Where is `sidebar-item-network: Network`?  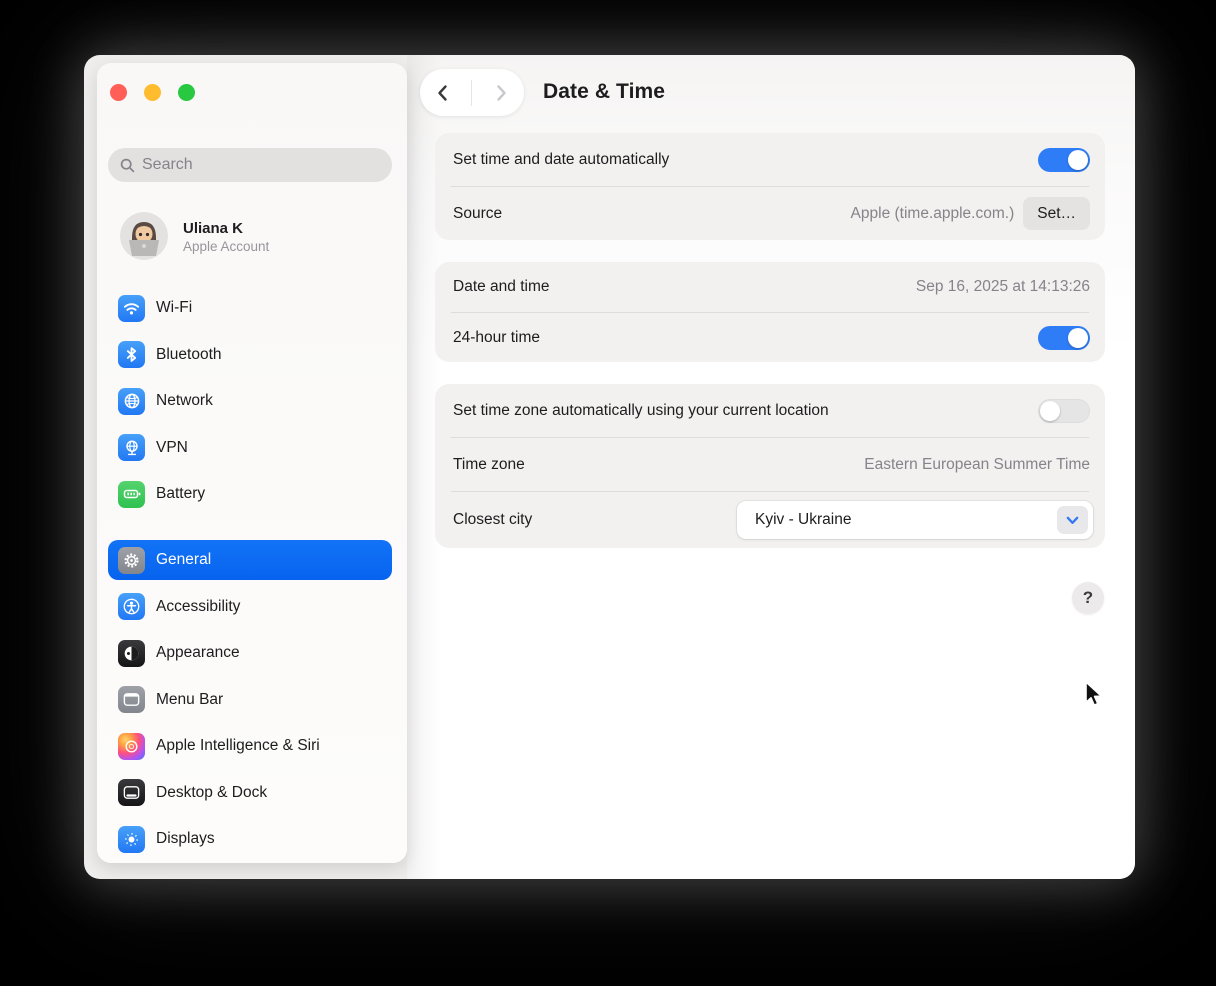 sidebar-item-network: Network is located at coordinates (250, 401).